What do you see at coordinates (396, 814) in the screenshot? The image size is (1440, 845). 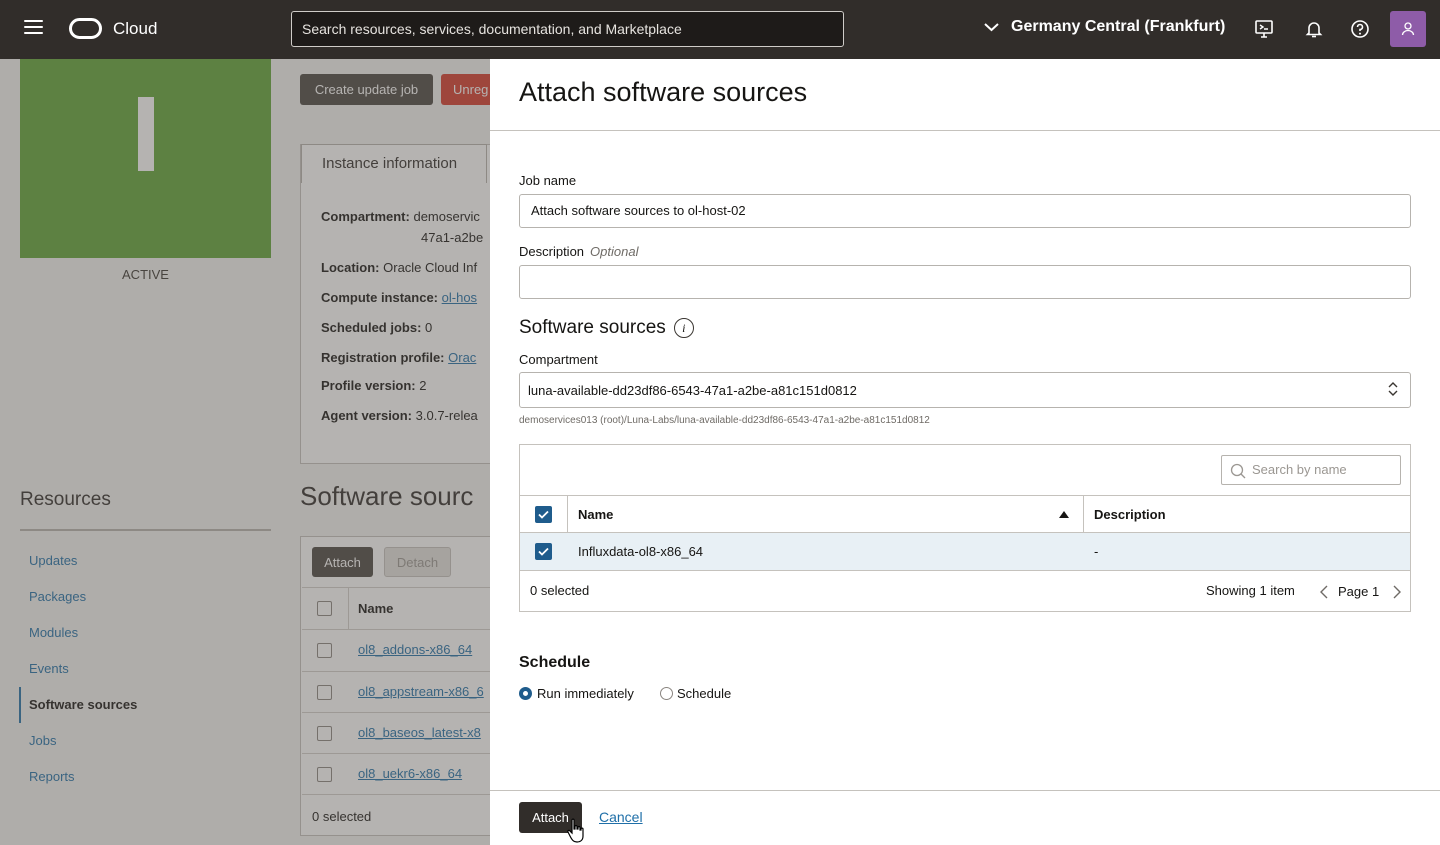 I see `bg-table-footer: 0 selected` at bounding box center [396, 814].